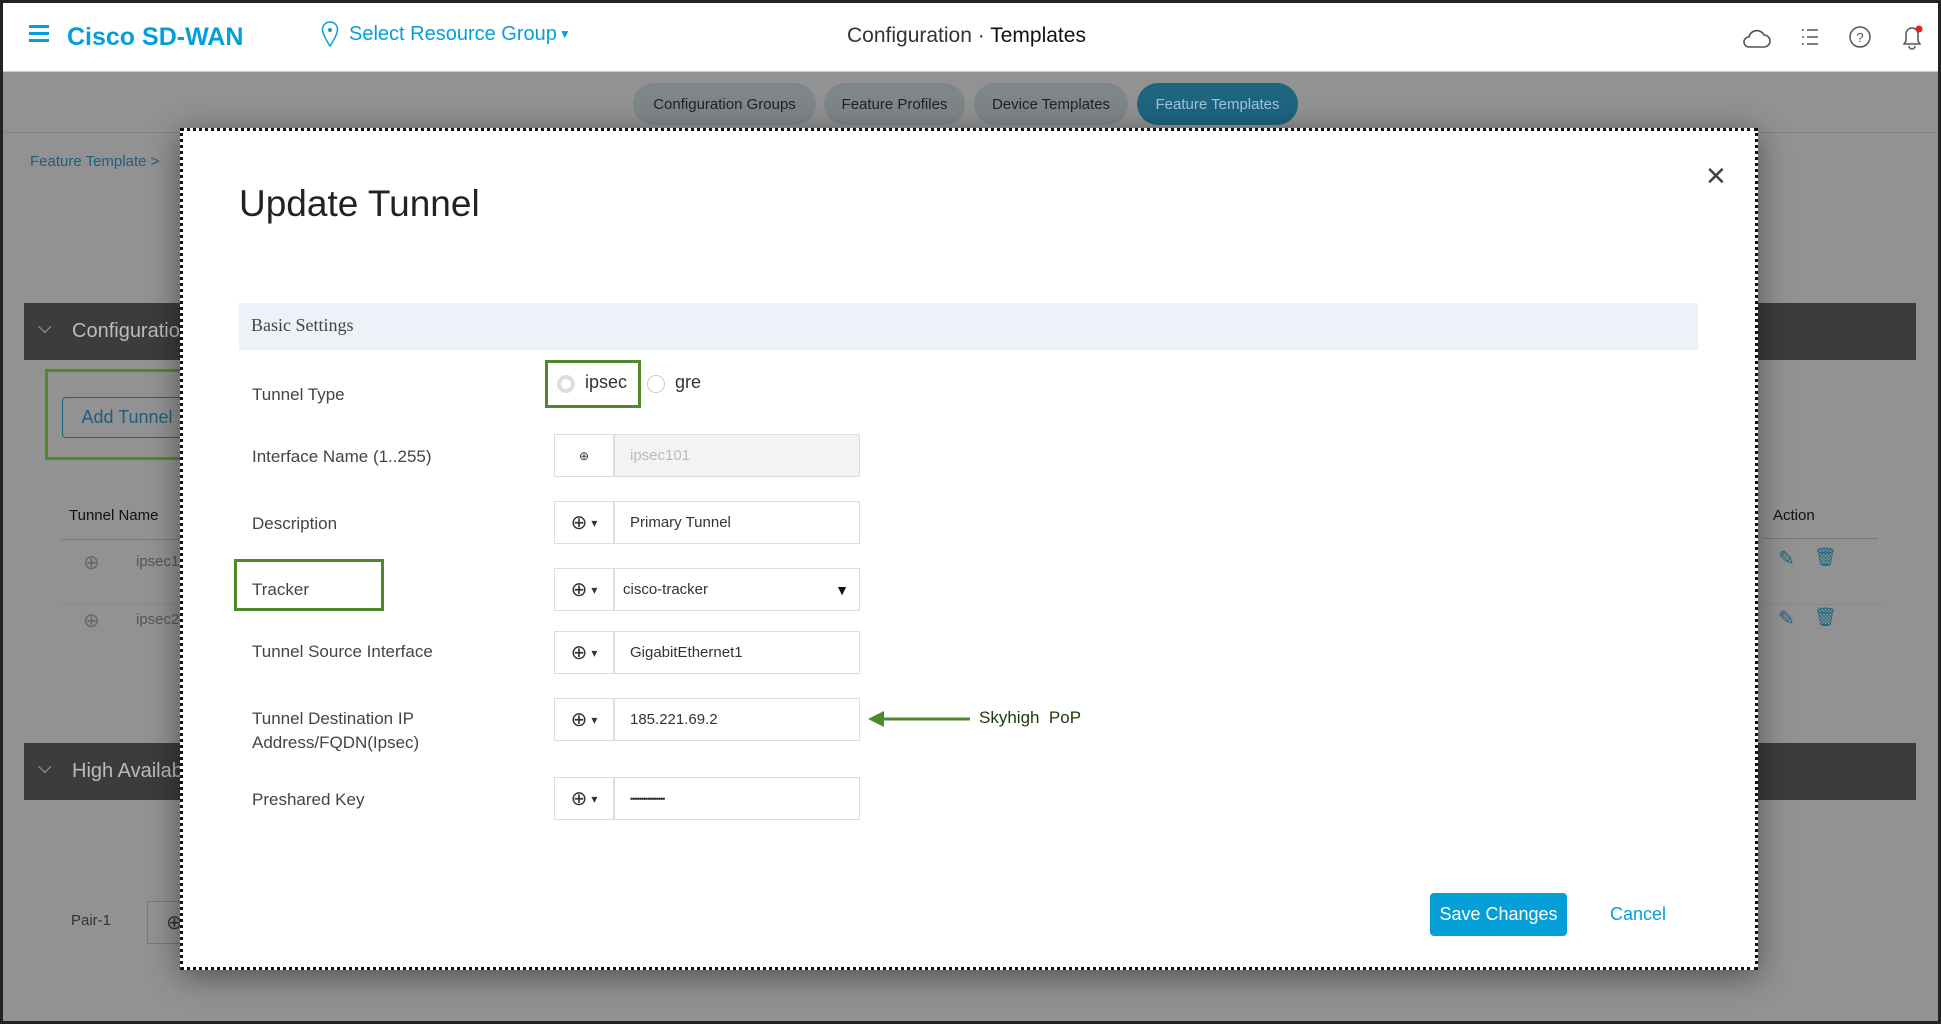 The height and width of the screenshot is (1024, 1941). I want to click on destination-label-line1: Tunnel Destination IP, so click(333, 718).